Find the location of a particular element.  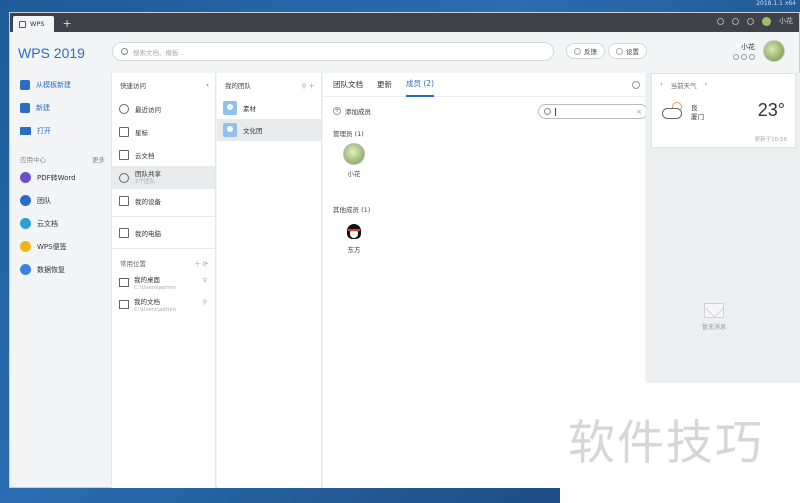

feedback-label: 反馈 is located at coordinates (590, 52).